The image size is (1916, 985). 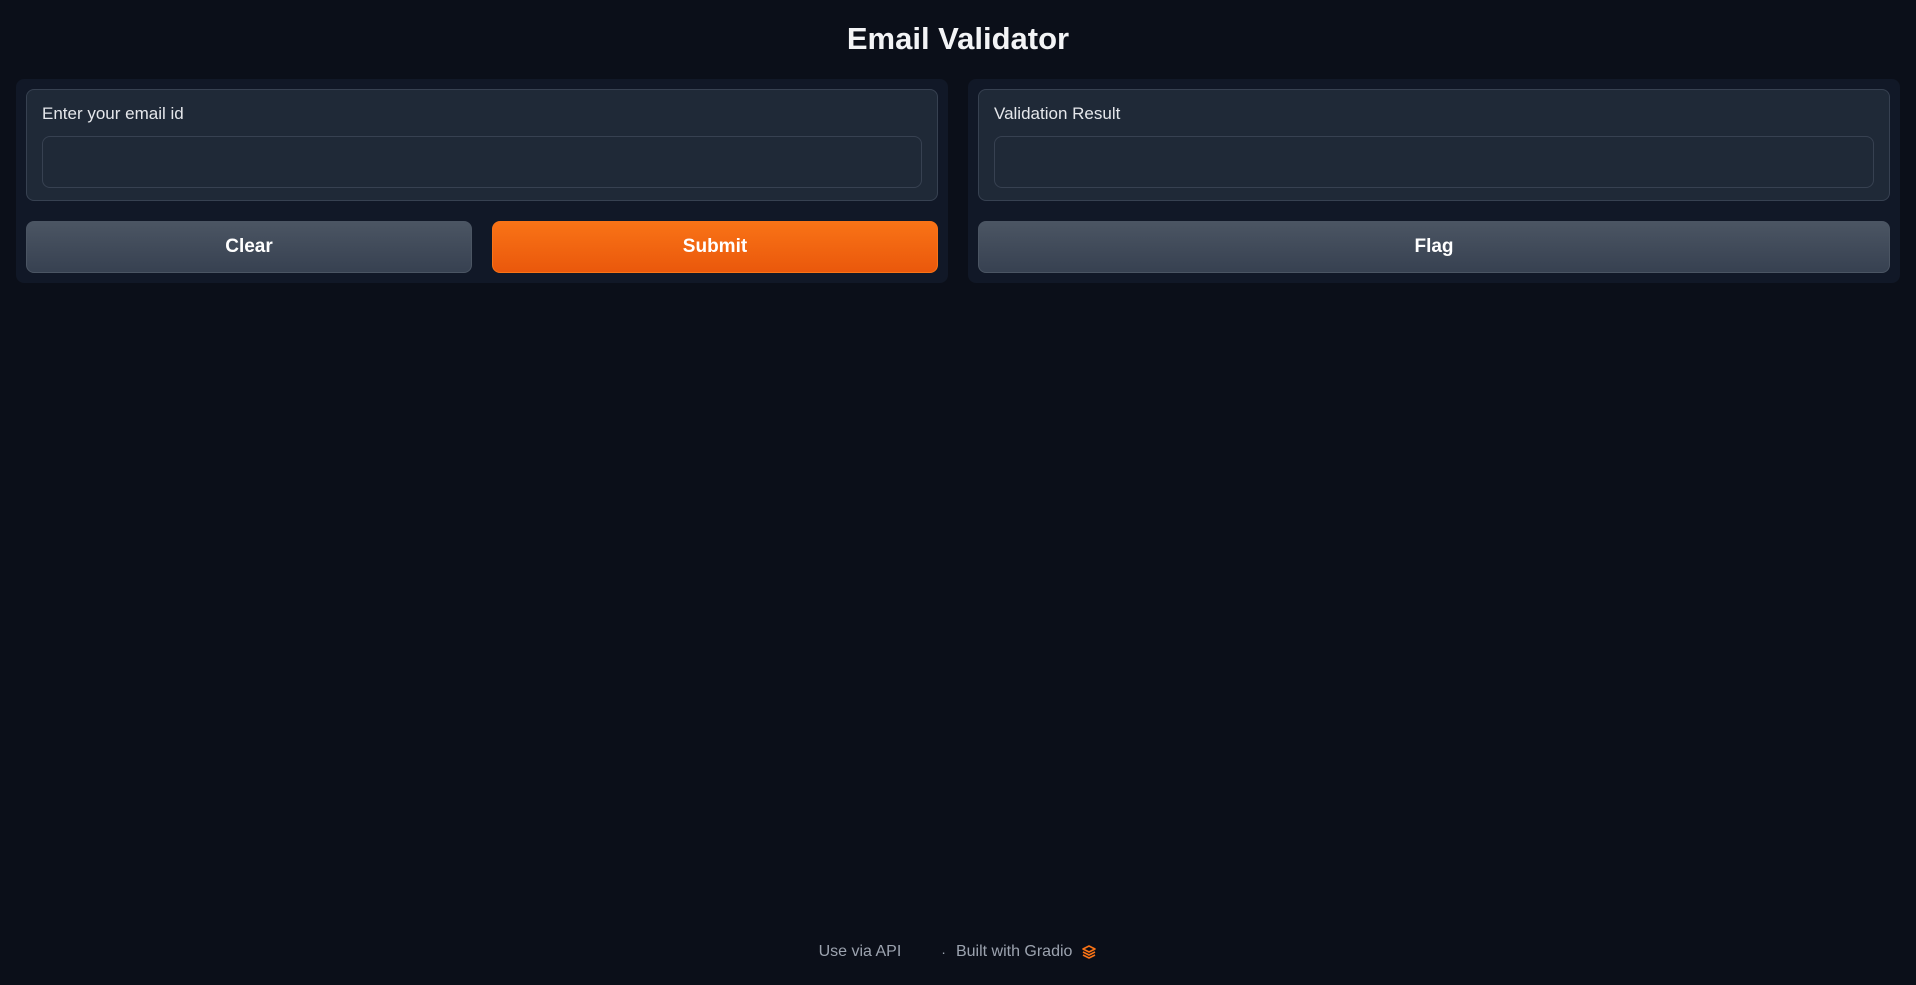 I want to click on footer: Use via API · Built with Gradio, so click(x=958, y=952).